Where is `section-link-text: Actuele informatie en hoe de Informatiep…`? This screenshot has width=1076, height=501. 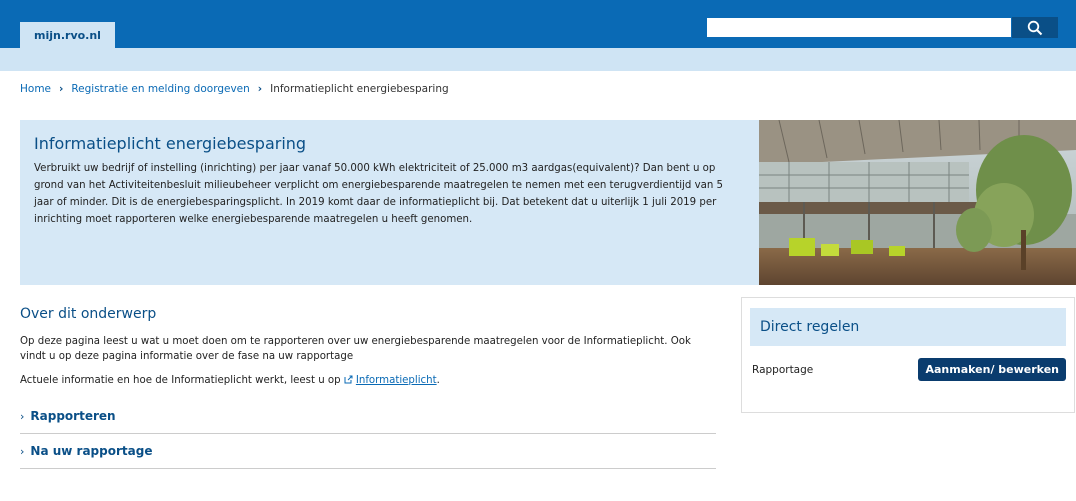
section-link-text: Actuele informatie en hoe de Informatiep… is located at coordinates (230, 380).